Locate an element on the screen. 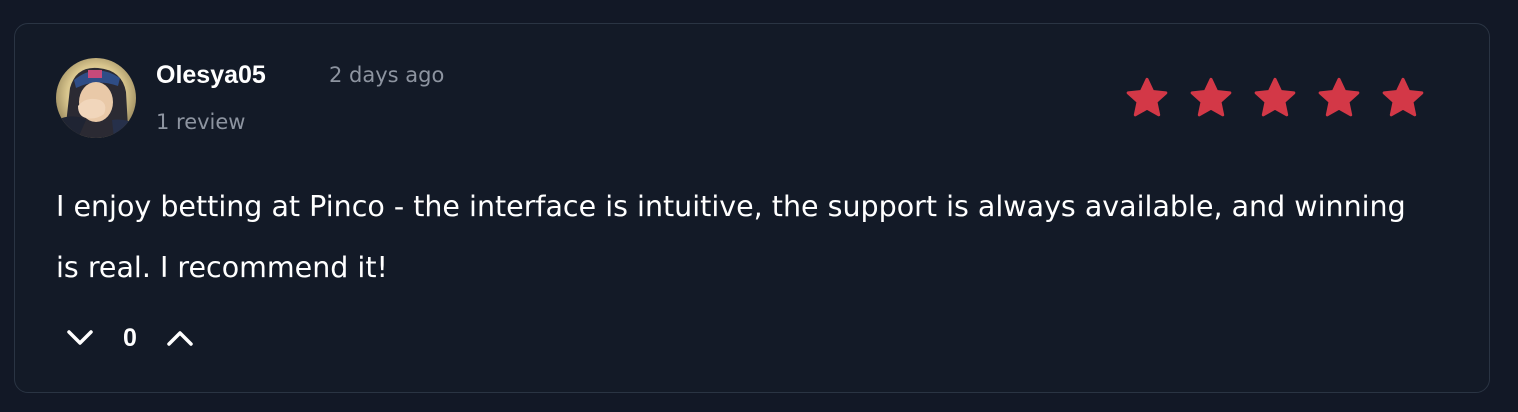 This screenshot has width=1518, height=412. vote-count: 0 is located at coordinates (130, 337).